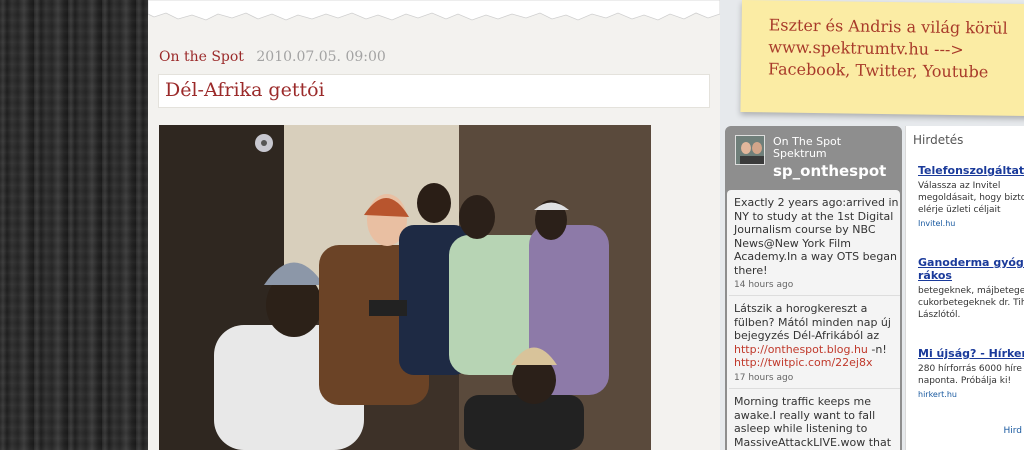 This screenshot has height=450, width=1024. Describe the element at coordinates (971, 303) in the screenshot. I see `ad-text-2: cukorbetegeknek dr. Tih` at that location.